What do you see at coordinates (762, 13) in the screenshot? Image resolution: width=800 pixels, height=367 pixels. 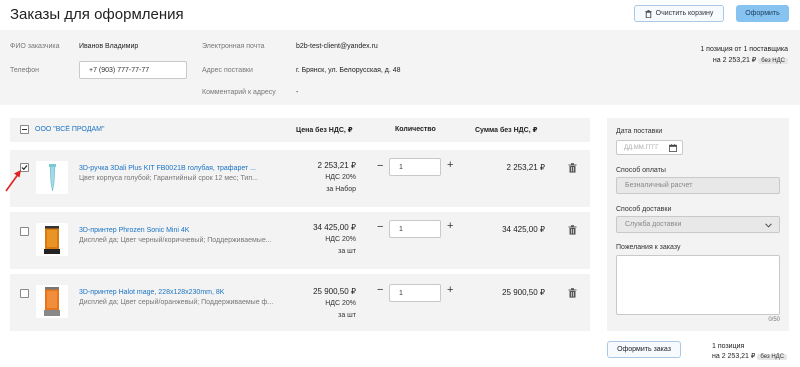 I see `checkout-button: Оформить` at bounding box center [762, 13].